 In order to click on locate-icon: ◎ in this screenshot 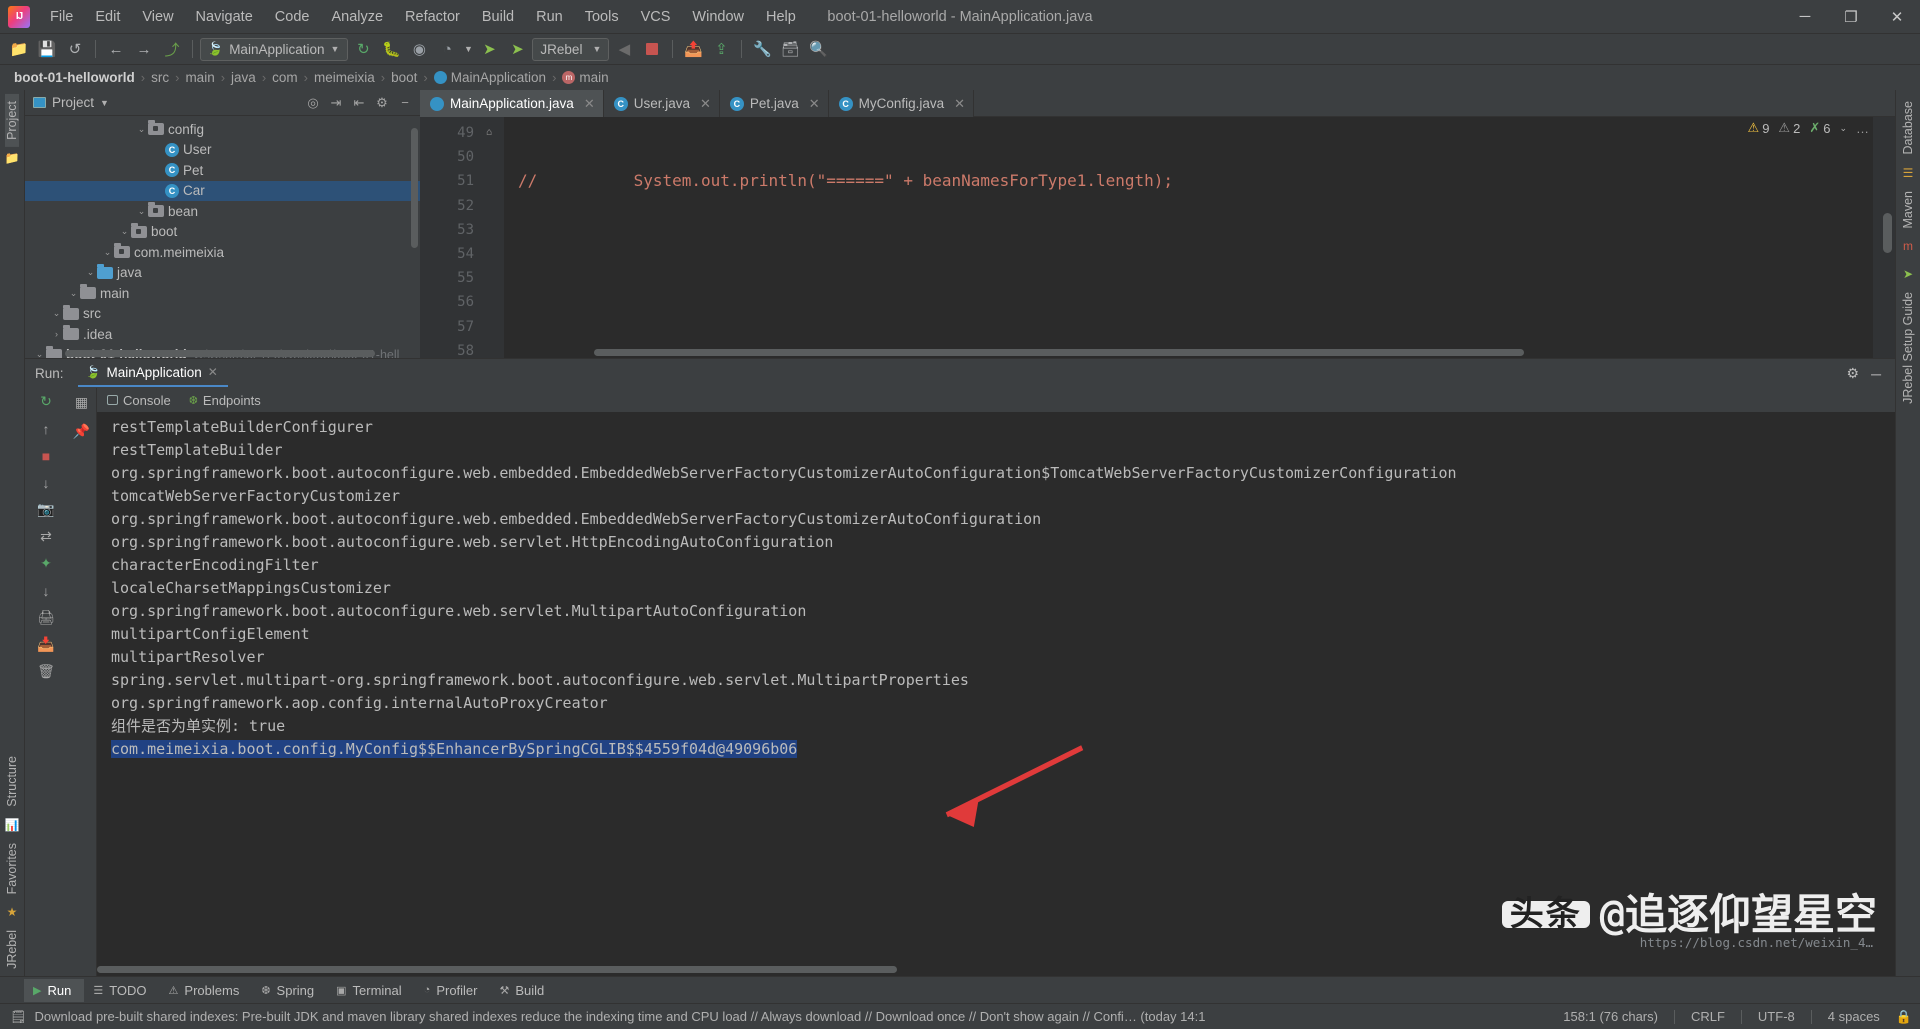, I will do `click(313, 103)`.